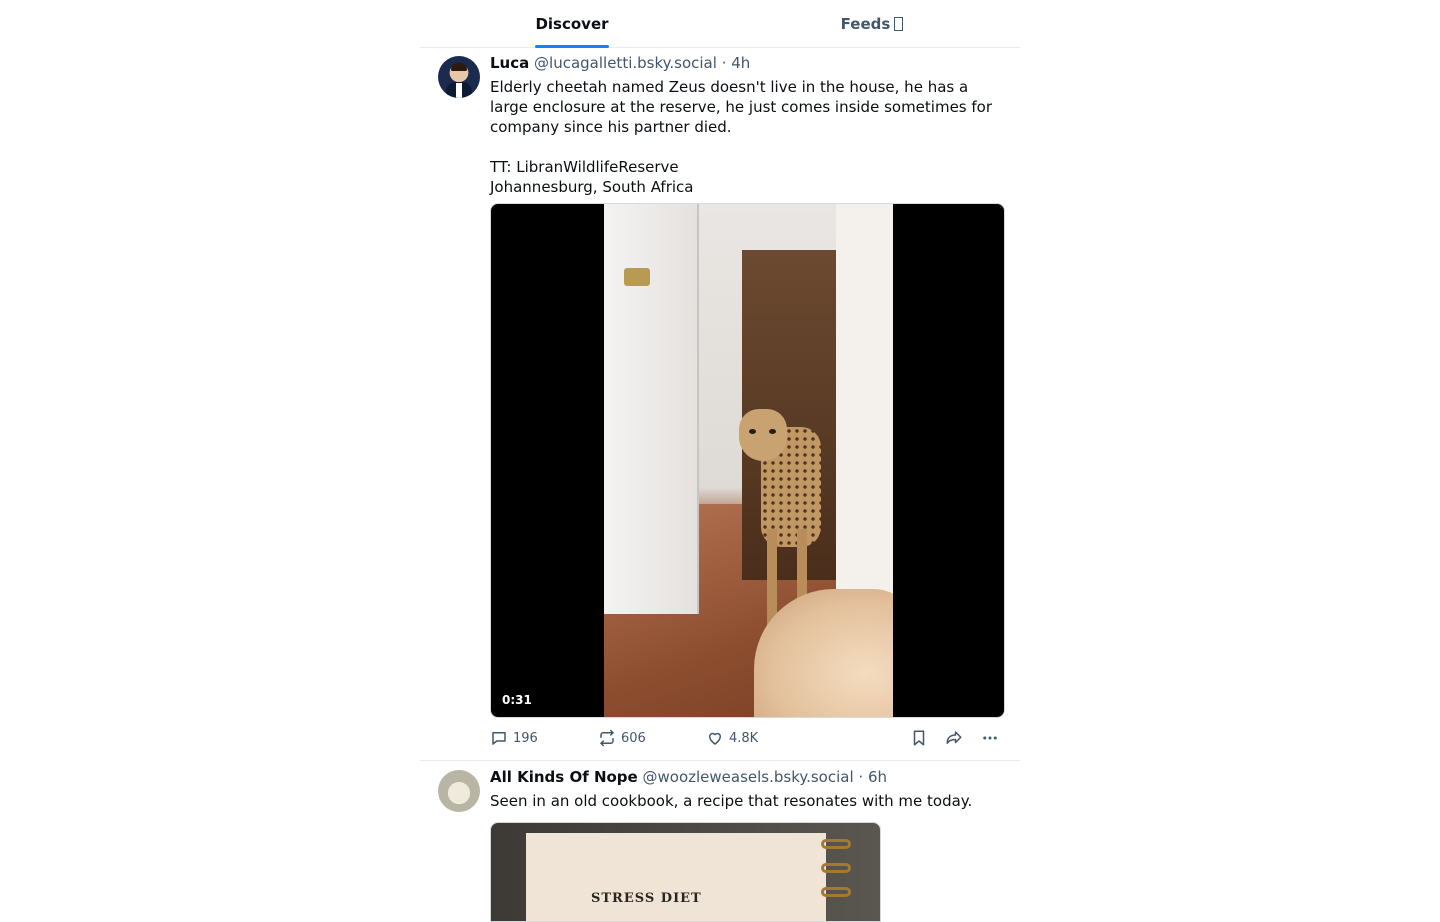  I want to click on bookmark-button, so click(919, 738).